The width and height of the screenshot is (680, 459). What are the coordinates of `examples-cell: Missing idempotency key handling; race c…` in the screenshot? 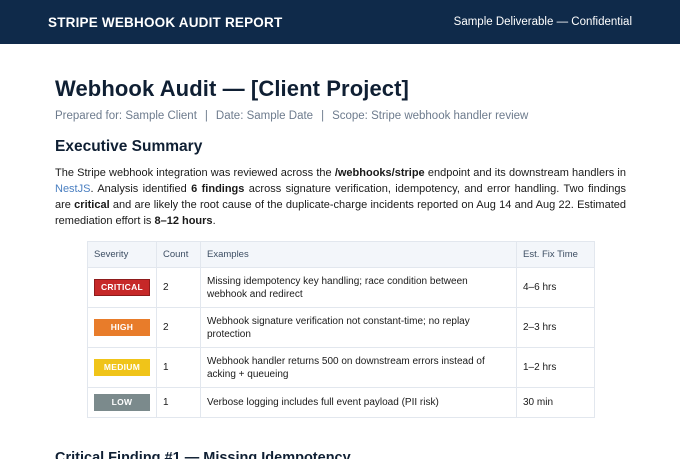 It's located at (358, 287).